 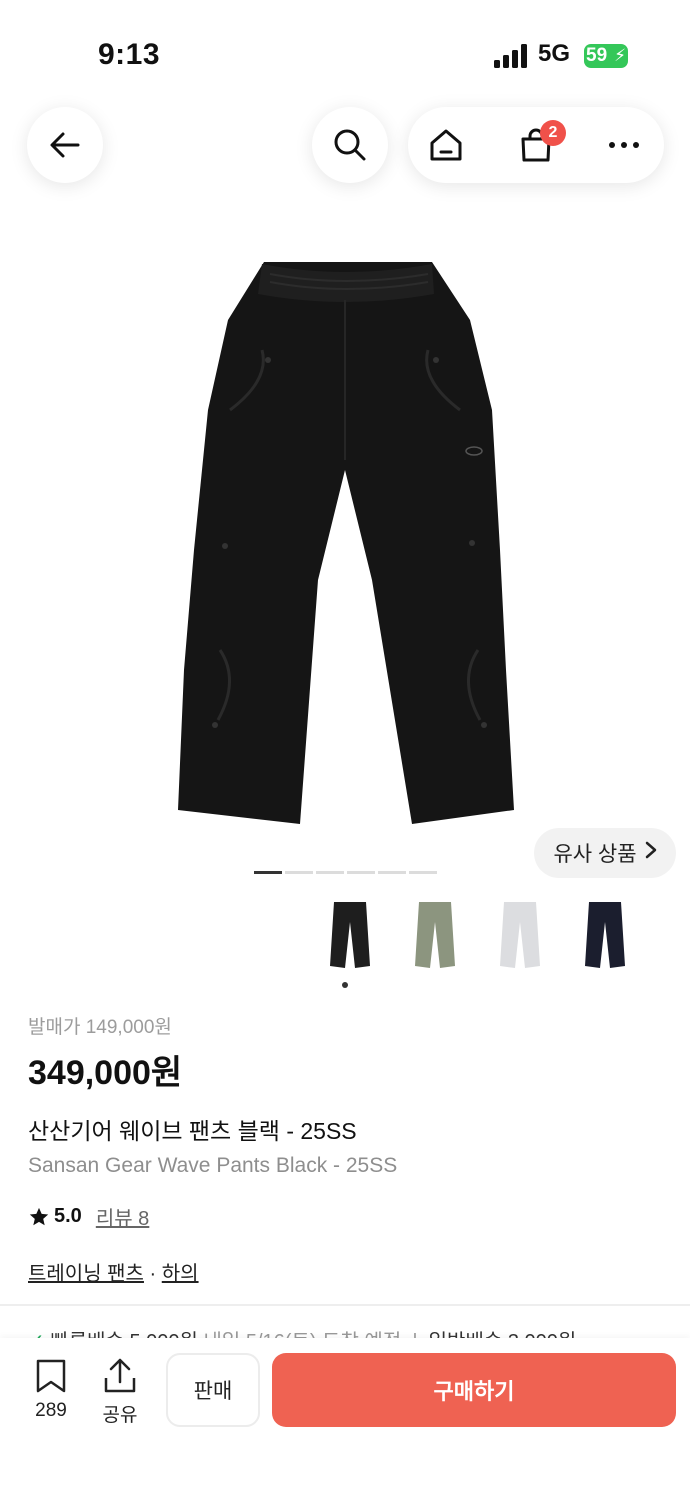 What do you see at coordinates (100, 1027) in the screenshot?
I see `original-price: 발매가 149,000원` at bounding box center [100, 1027].